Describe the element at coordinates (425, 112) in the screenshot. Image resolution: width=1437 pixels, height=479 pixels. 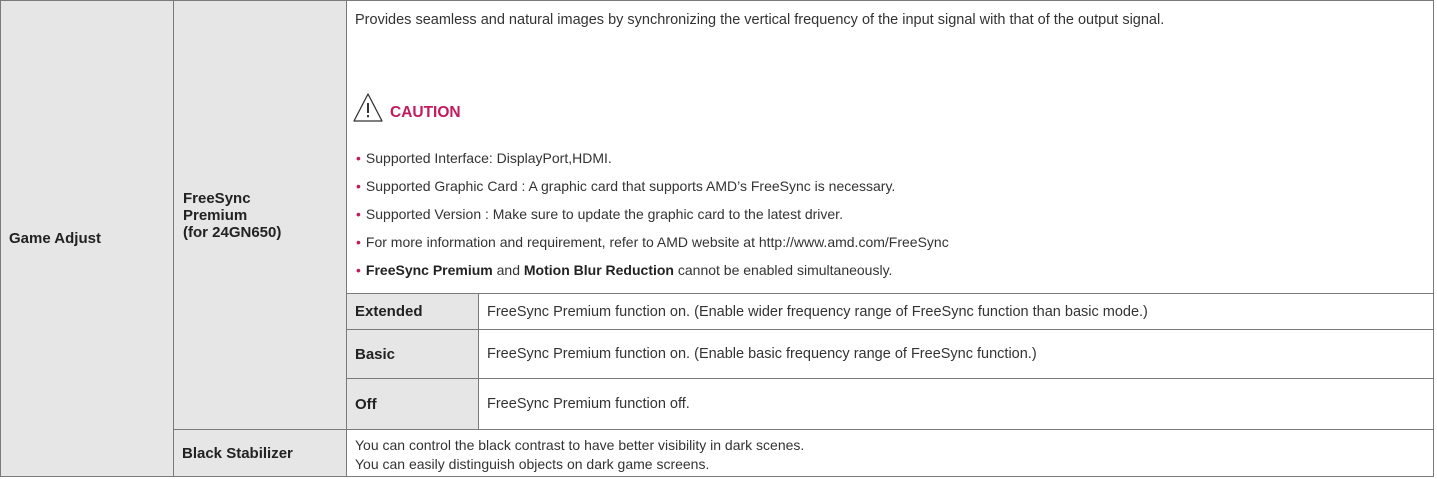
I see `caution-label: CAUTION` at that location.